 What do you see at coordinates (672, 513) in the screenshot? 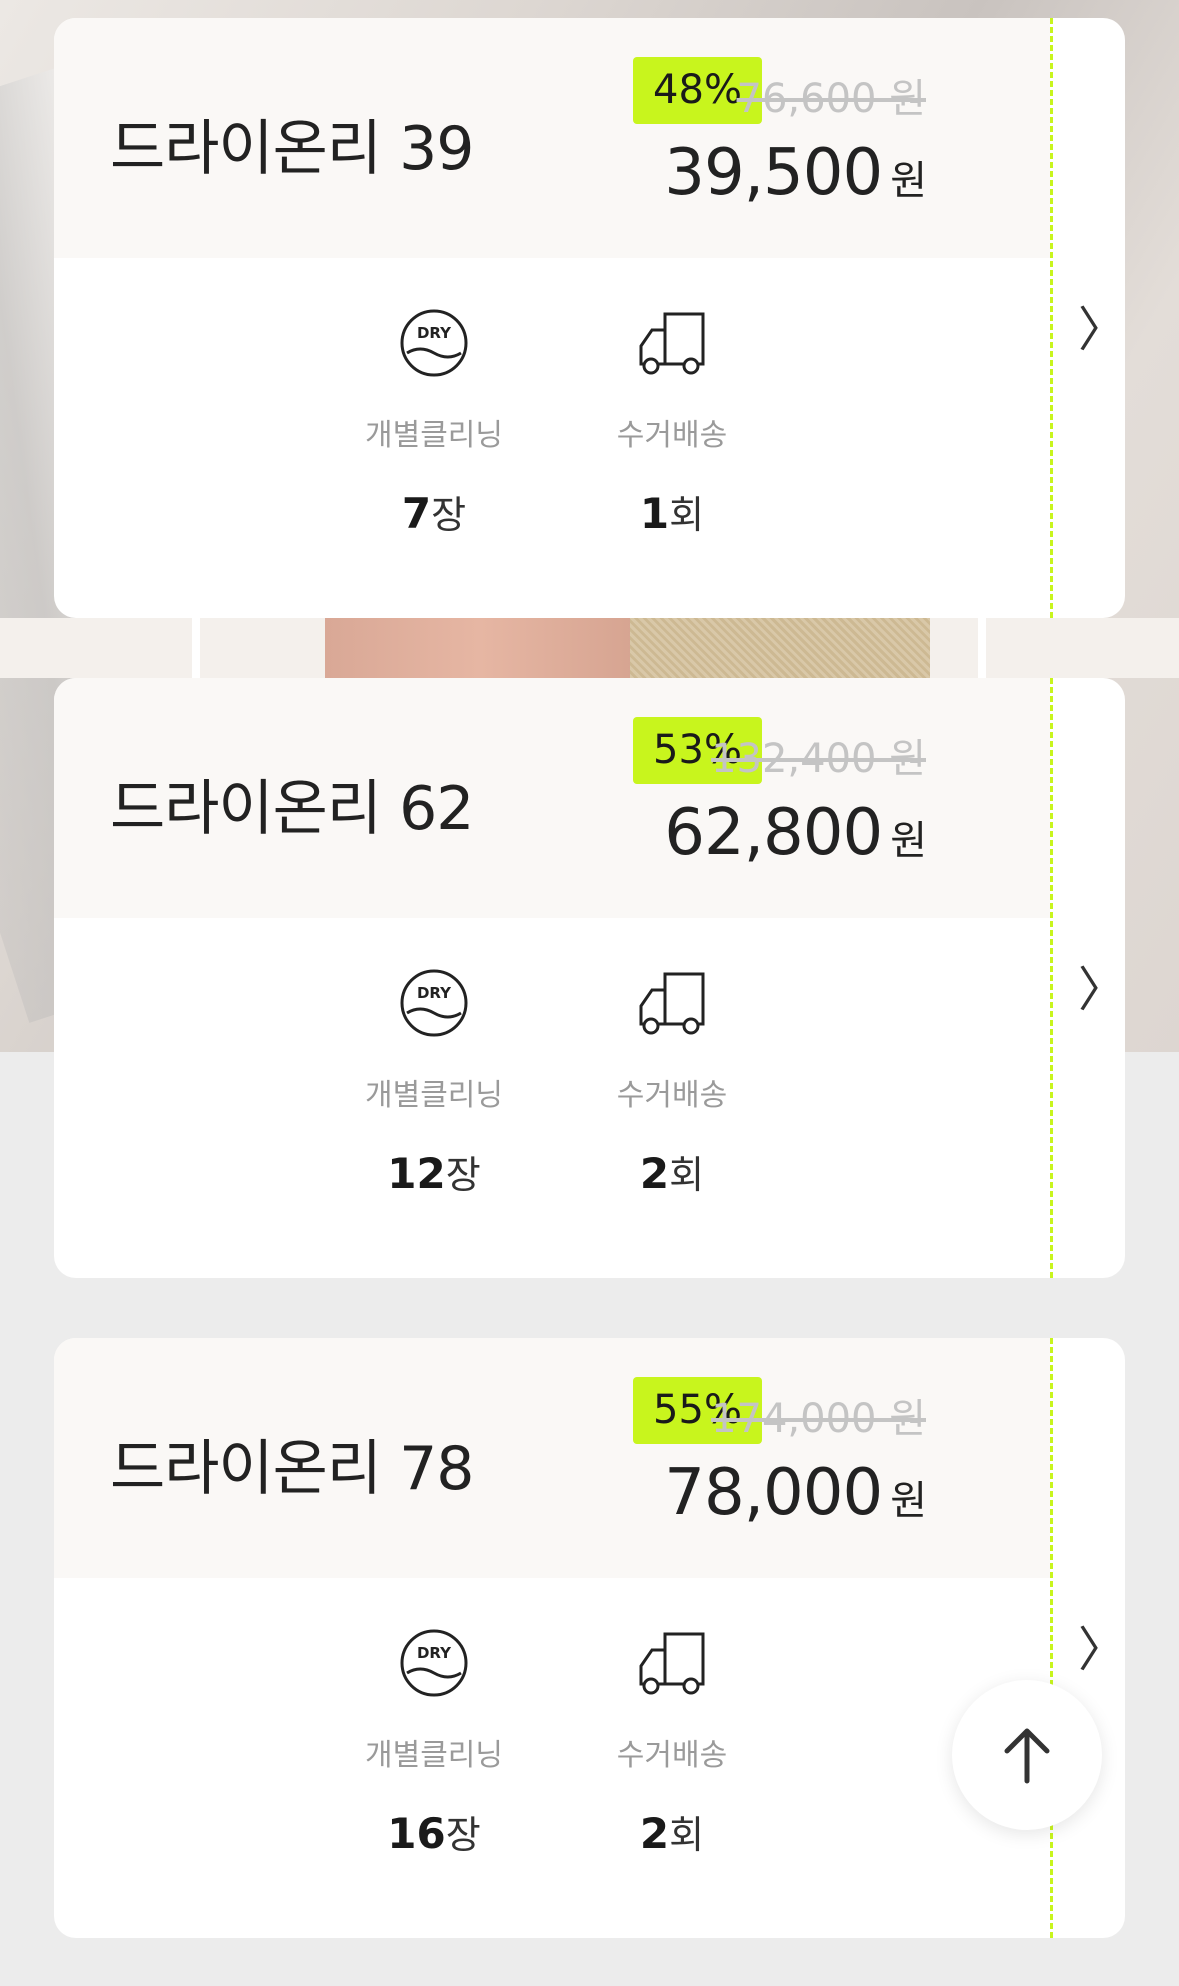
I see `feature-count: 1회` at bounding box center [672, 513].